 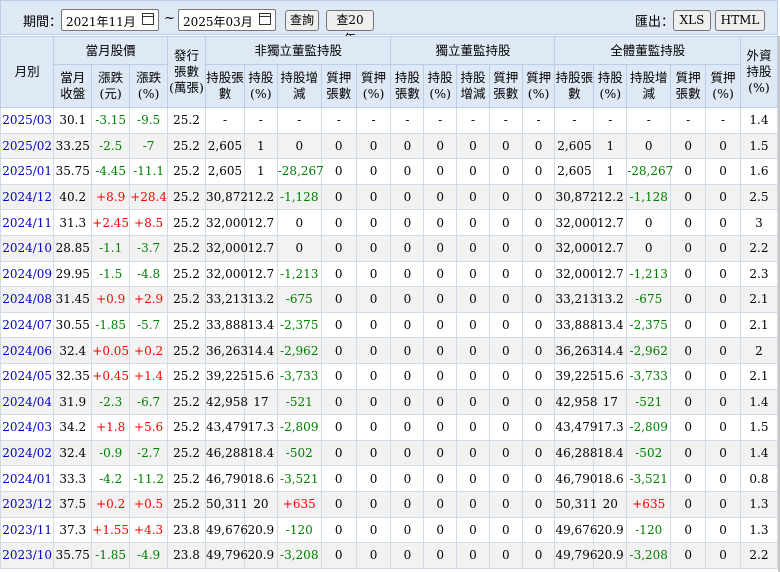 What do you see at coordinates (27, 248) in the screenshot?
I see `month-link: 2024/10` at bounding box center [27, 248].